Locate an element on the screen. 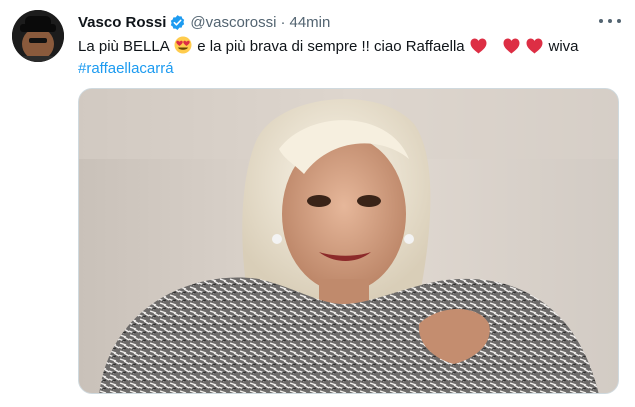 This screenshot has height=407, width=635. more-options-icon is located at coordinates (610, 21).